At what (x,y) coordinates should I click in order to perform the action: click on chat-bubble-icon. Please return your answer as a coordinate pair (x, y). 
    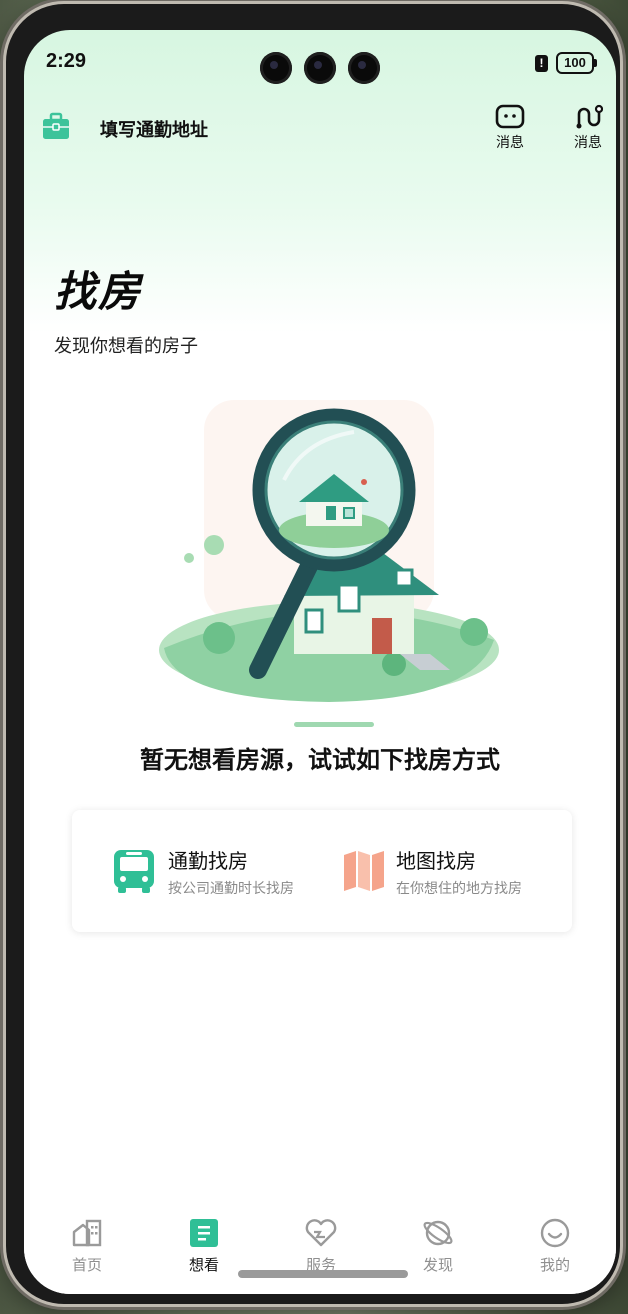
    Looking at the image, I should click on (510, 116).